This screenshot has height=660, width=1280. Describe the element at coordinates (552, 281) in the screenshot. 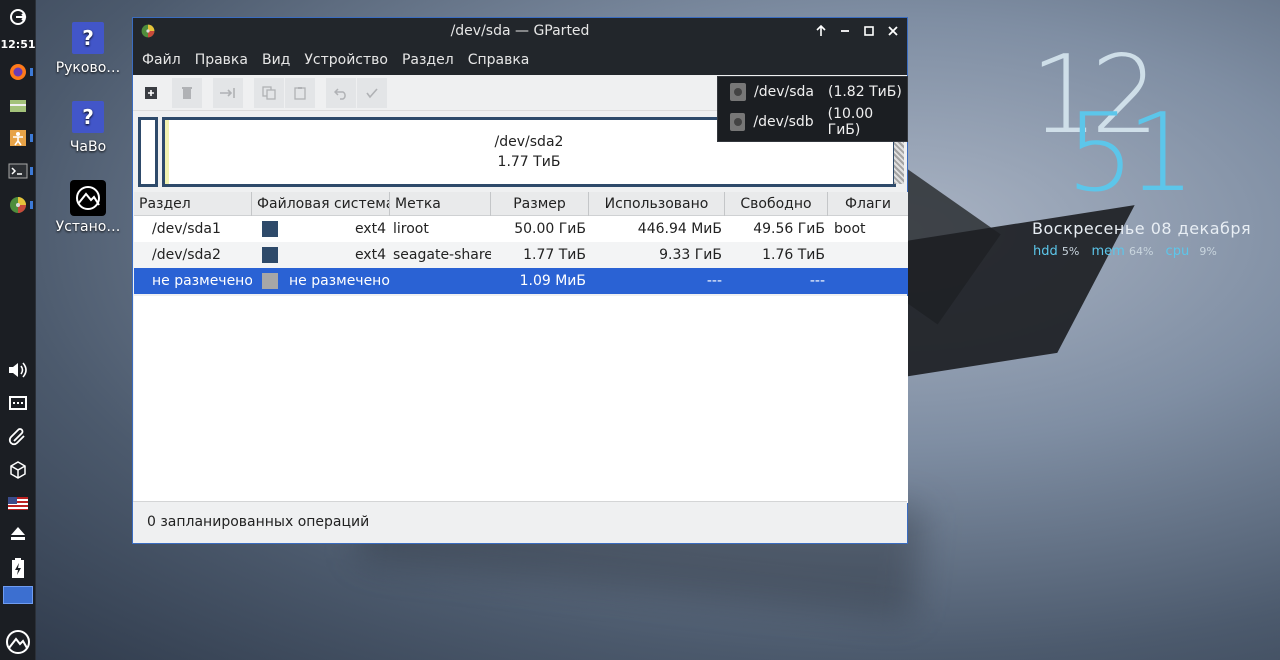

I see `cell-size: 1.09 МиБ` at that location.